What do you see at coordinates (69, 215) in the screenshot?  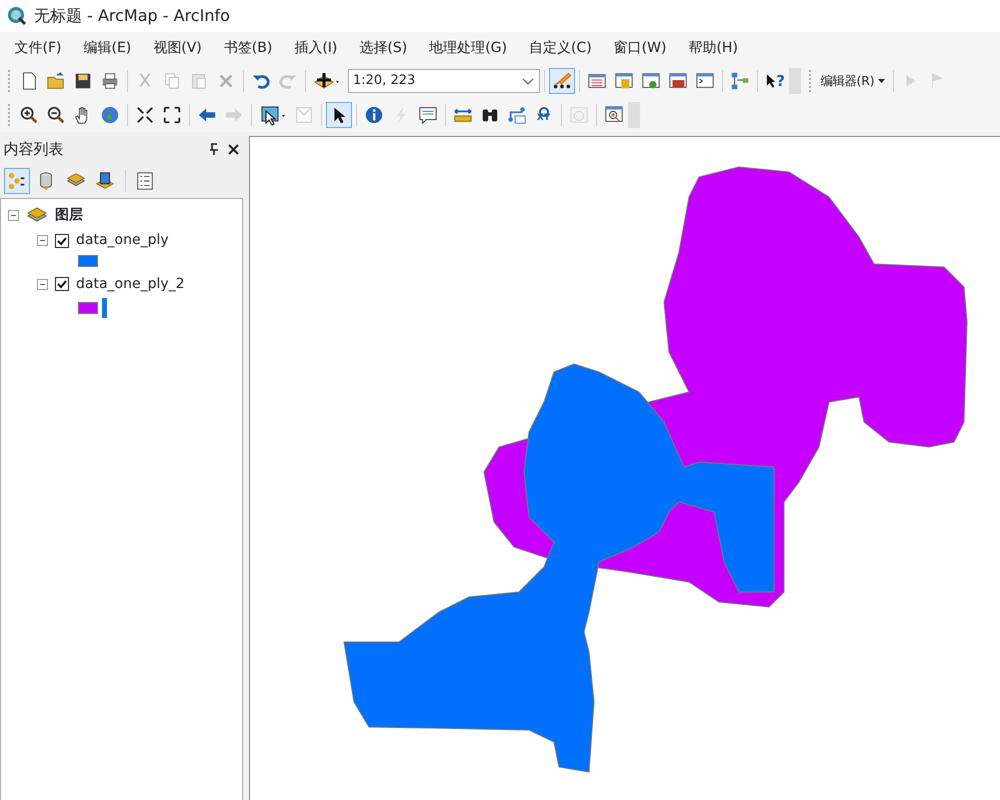 I see `layer-group-label: 图层` at bounding box center [69, 215].